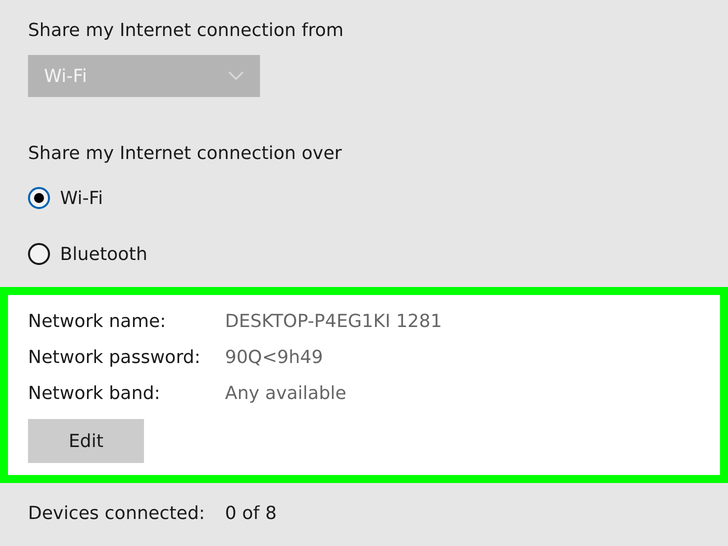  What do you see at coordinates (104, 254) in the screenshot?
I see `radio-label: Bluetooth` at bounding box center [104, 254].